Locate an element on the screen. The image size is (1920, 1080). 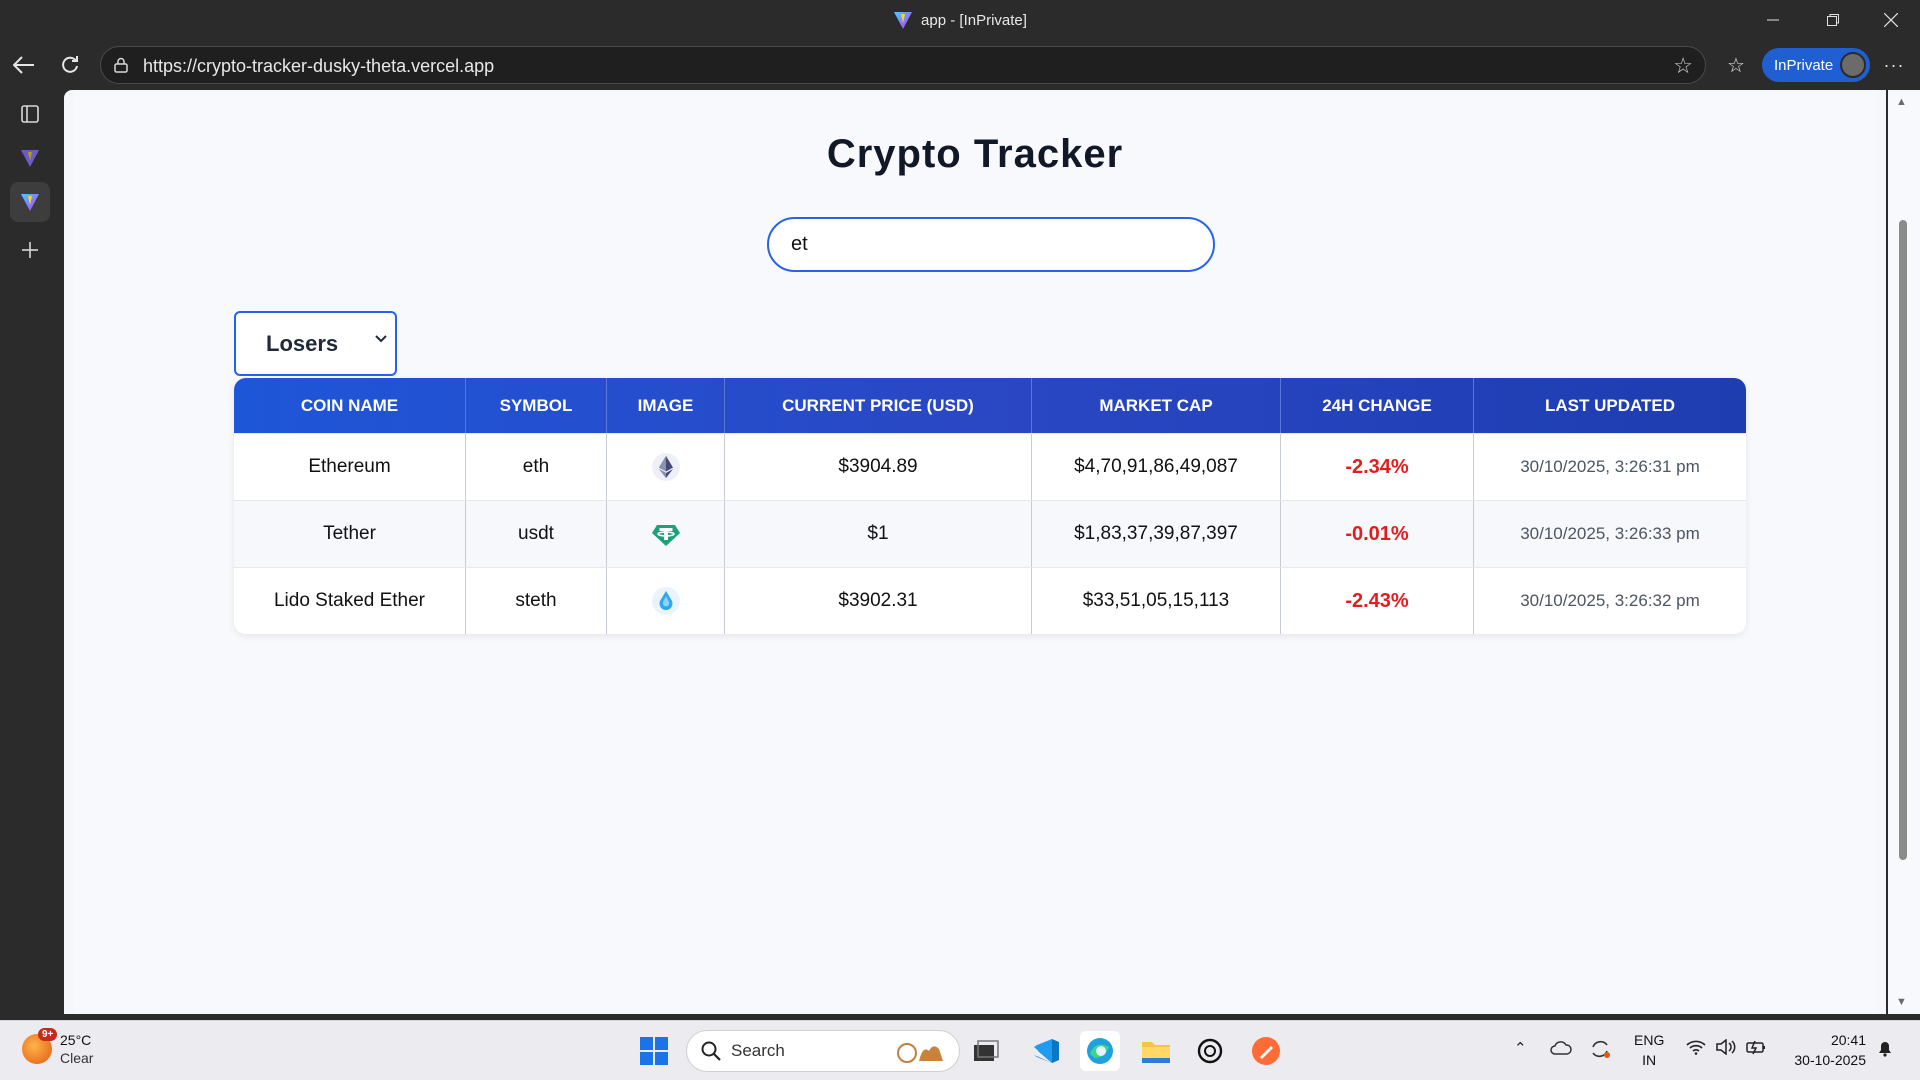
volume-icon is located at coordinates (1726, 1047).